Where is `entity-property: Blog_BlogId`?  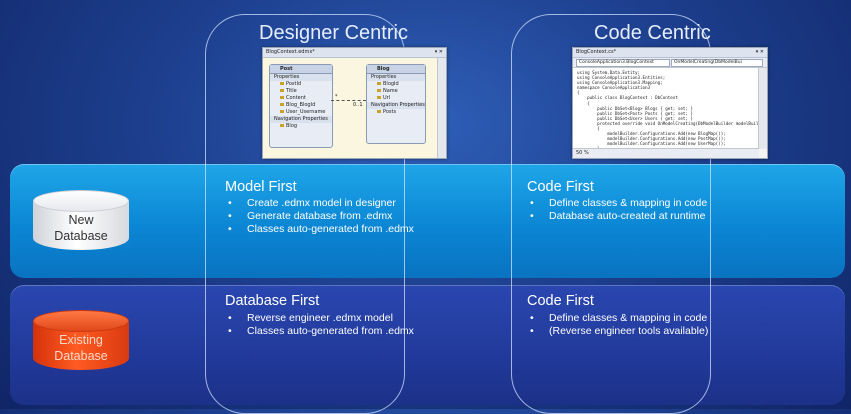 entity-property: Blog_BlogId is located at coordinates (301, 105).